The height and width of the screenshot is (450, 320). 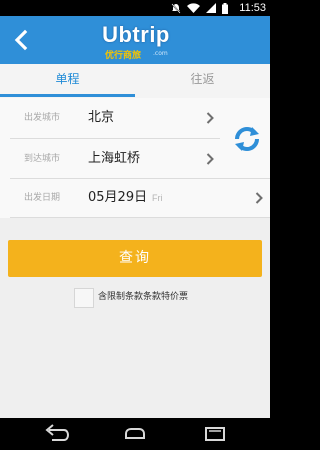 I want to click on swap-cities-button, so click(x=247, y=139).